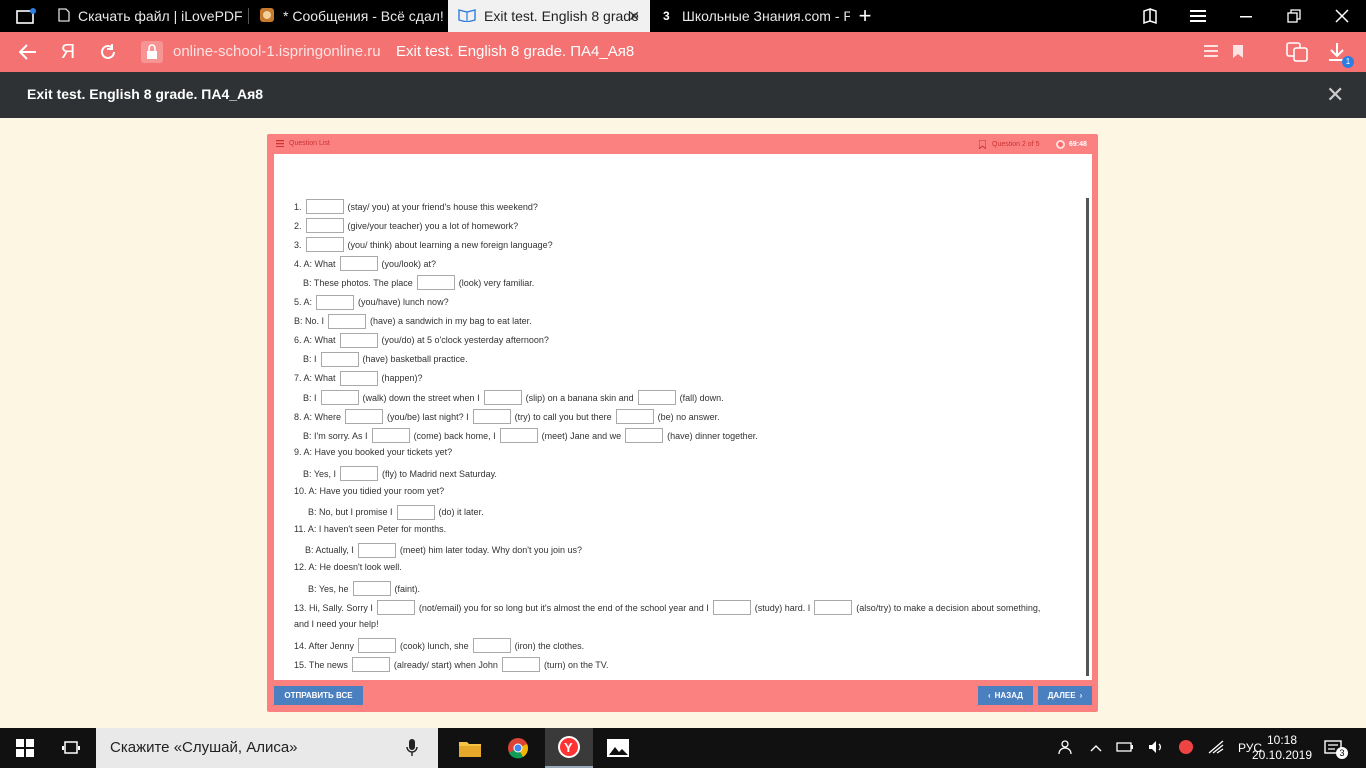  I want to click on menu-icon, so click(1198, 16).